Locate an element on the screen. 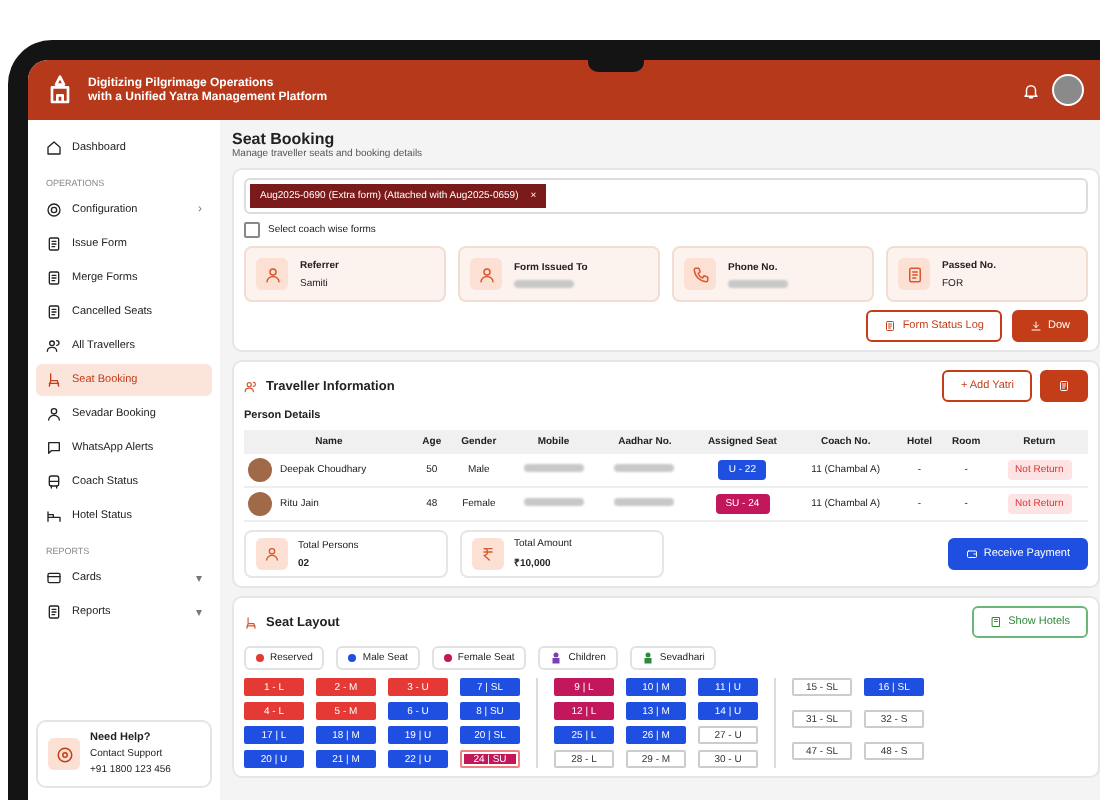 Image resolution: width=1100 pixels, height=800 pixels. phone-icon is located at coordinates (700, 274).